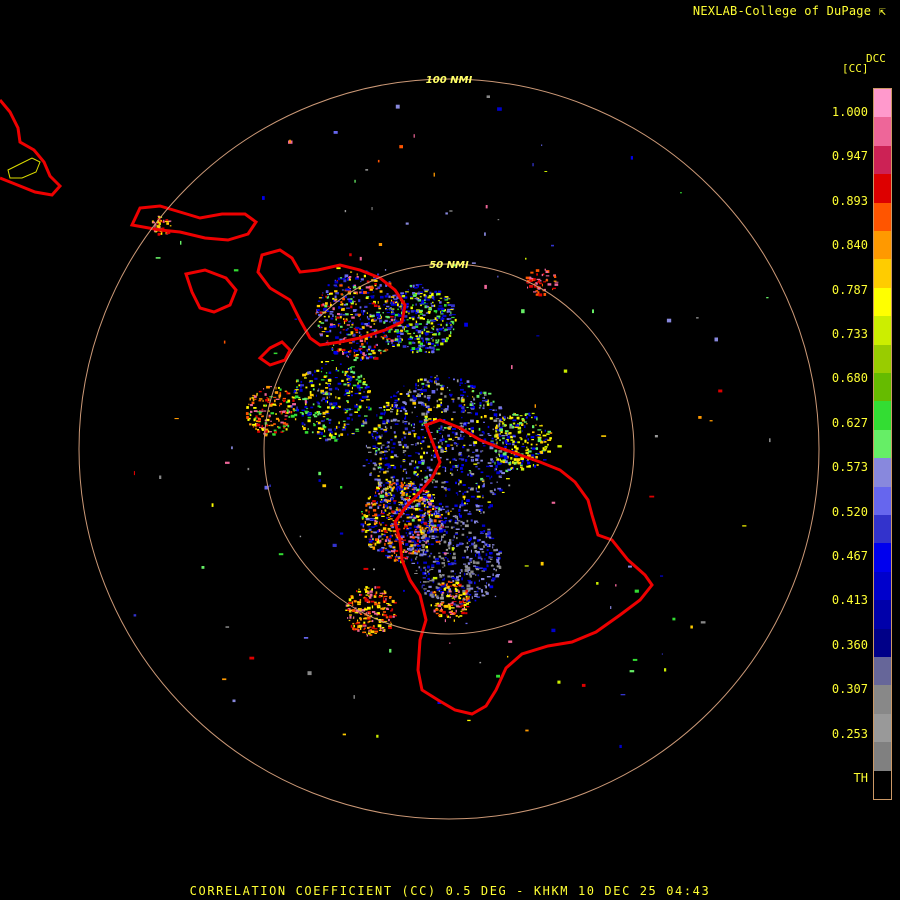  Describe the element at coordinates (849, 689) in the screenshot. I see `color-scale-tick-label: 0.307` at that location.